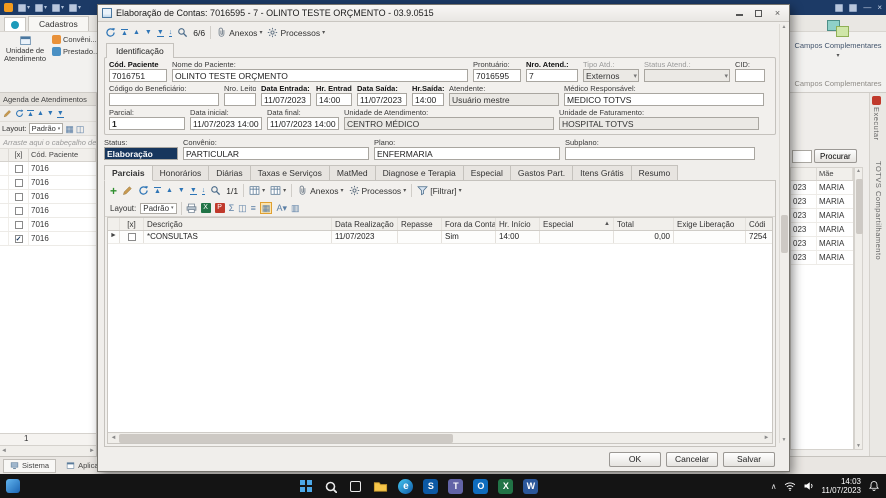 Image resolution: width=886 pixels, height=498 pixels. What do you see at coordinates (232, 208) in the screenshot?
I see `sum-icon: Σ` at bounding box center [232, 208].